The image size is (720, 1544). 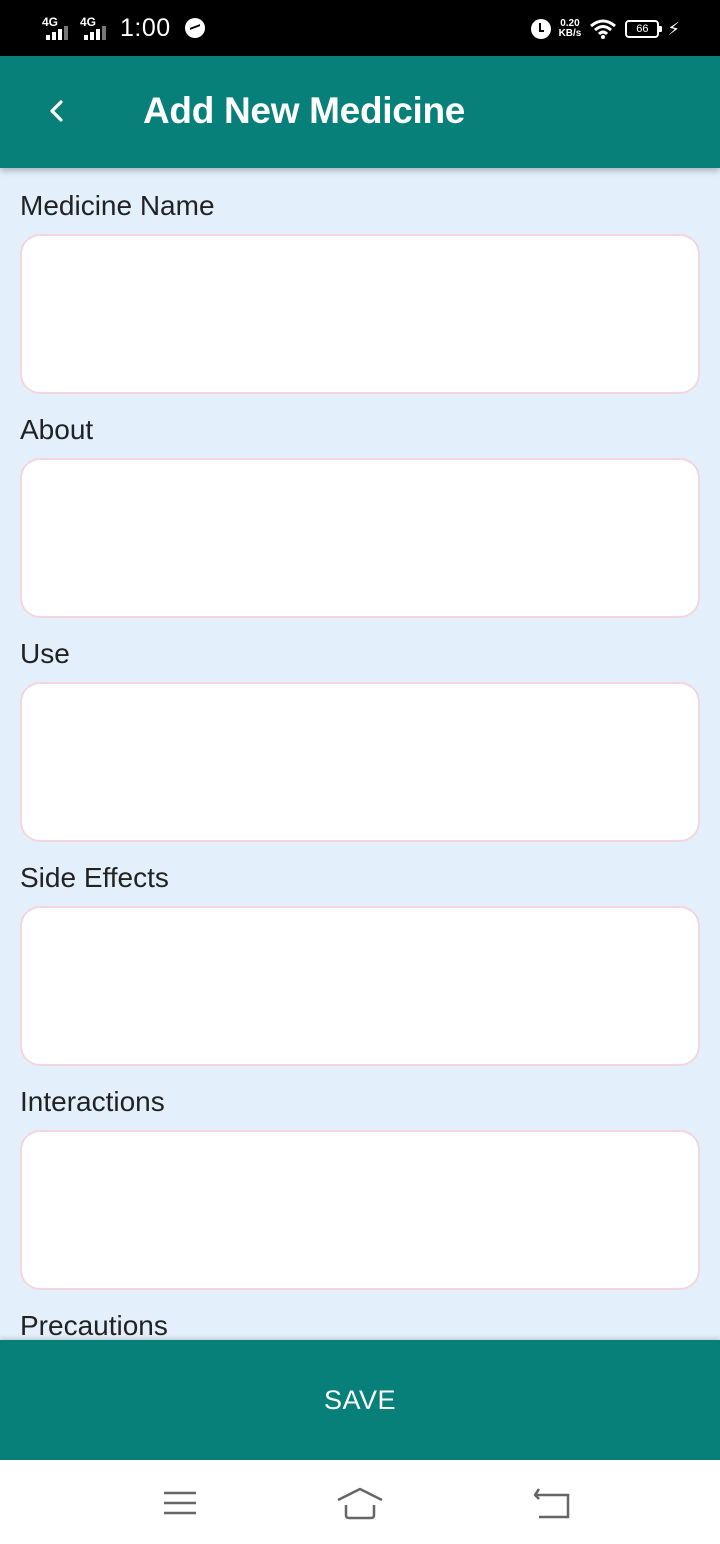 I want to click on app-bar: Add New Medicine, so click(x=360, y=112).